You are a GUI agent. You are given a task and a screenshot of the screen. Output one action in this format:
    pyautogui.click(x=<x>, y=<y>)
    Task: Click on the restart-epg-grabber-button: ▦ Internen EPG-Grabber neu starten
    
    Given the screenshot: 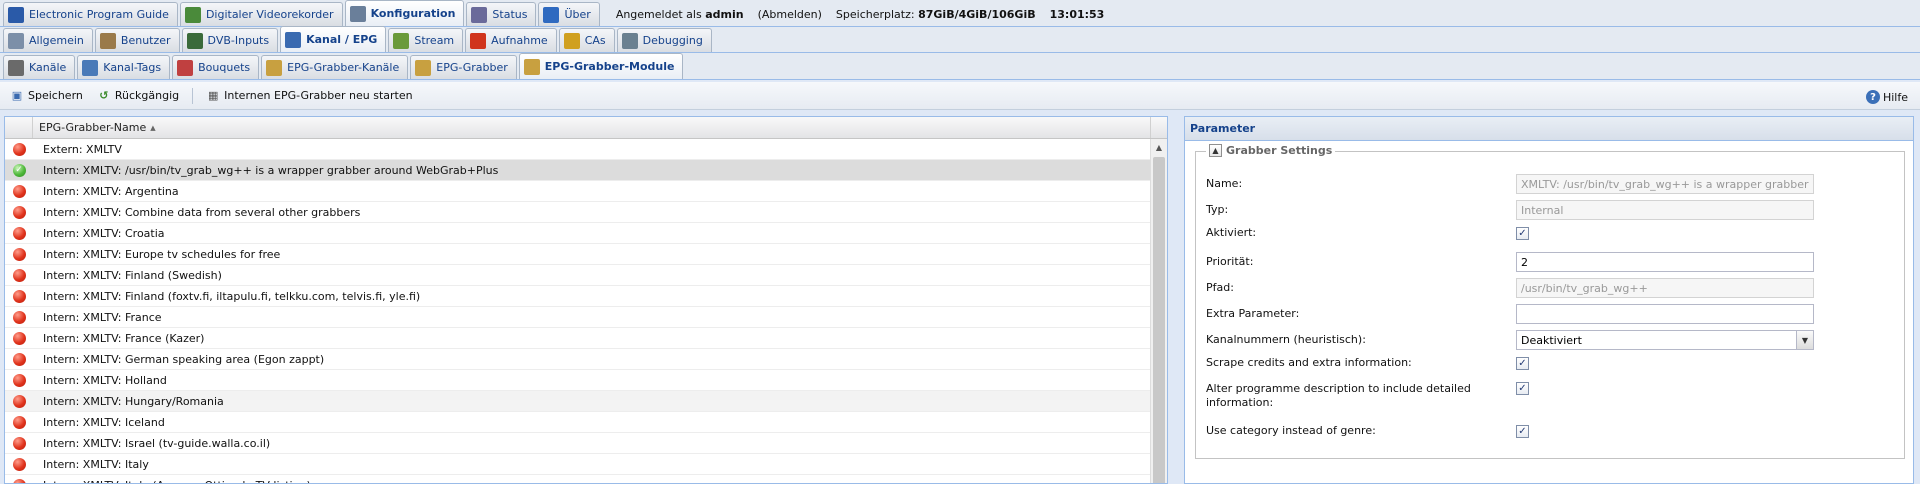 What is the action you would take?
    pyautogui.click(x=309, y=96)
    